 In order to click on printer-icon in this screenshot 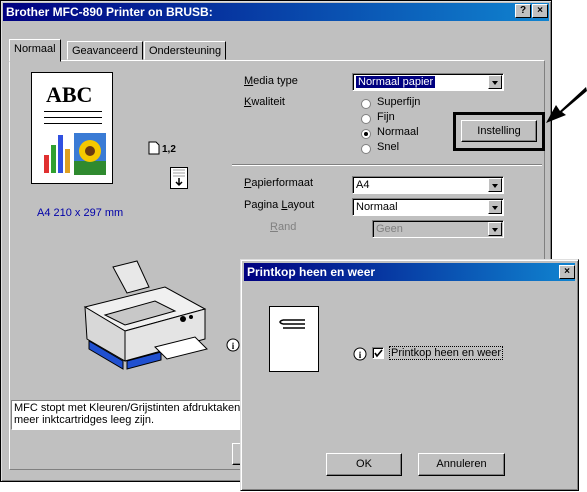, I will do `click(145, 315)`.